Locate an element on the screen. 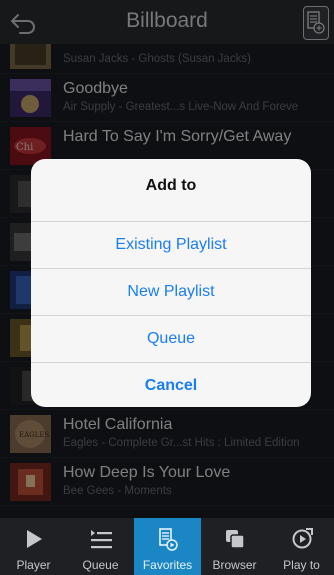  cancel-button: Cancel is located at coordinates (171, 384).